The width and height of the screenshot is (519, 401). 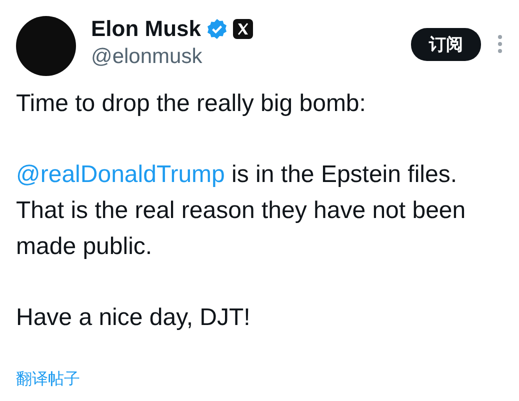 What do you see at coordinates (500, 44) in the screenshot?
I see `more-options-icon` at bounding box center [500, 44].